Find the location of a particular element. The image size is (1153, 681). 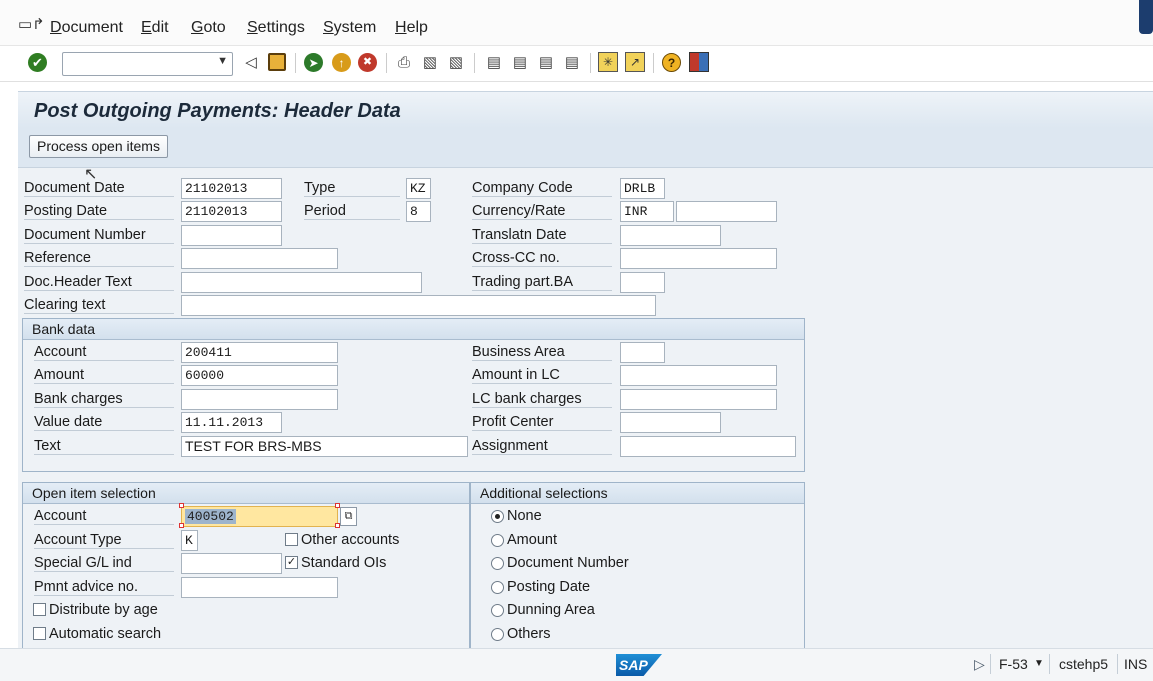

bank-charges-field is located at coordinates (259, 399).